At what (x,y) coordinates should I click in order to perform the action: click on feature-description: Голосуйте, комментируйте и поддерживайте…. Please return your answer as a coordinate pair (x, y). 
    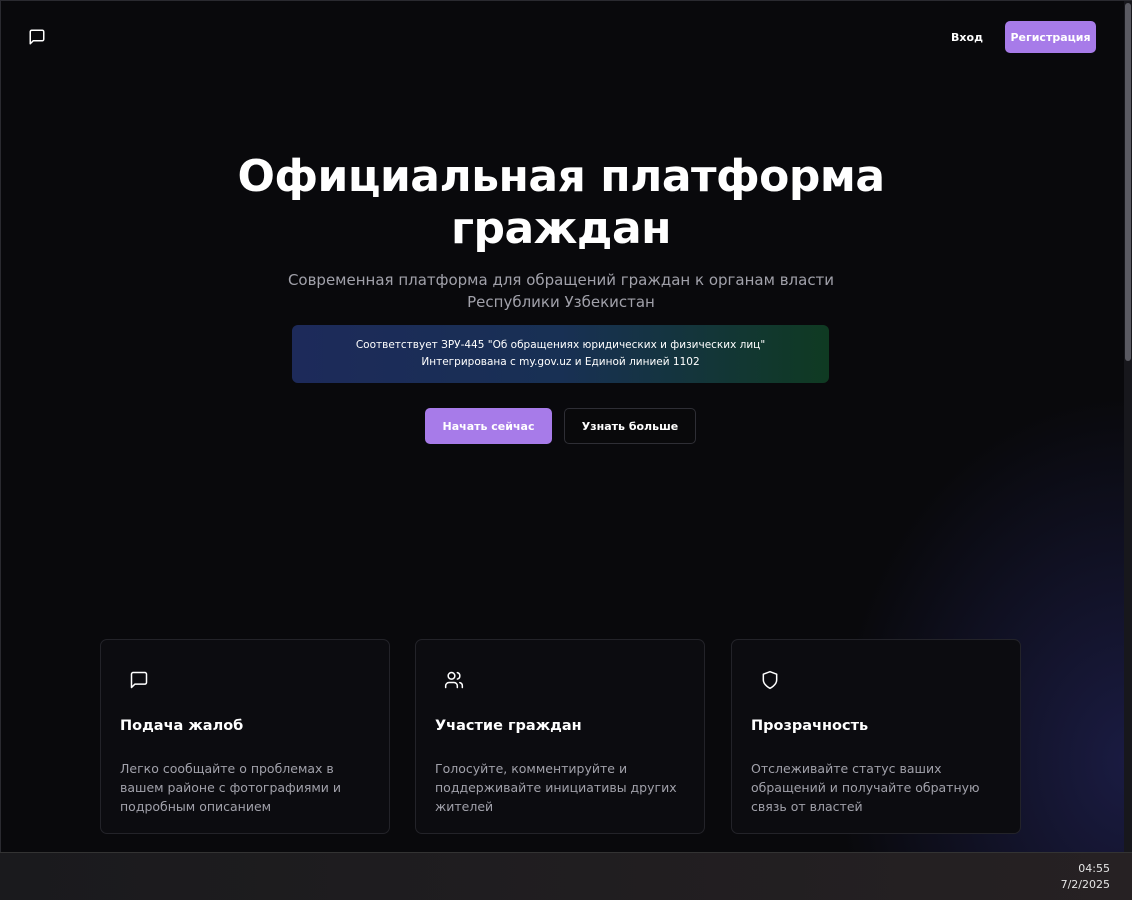
    Looking at the image, I should click on (556, 787).